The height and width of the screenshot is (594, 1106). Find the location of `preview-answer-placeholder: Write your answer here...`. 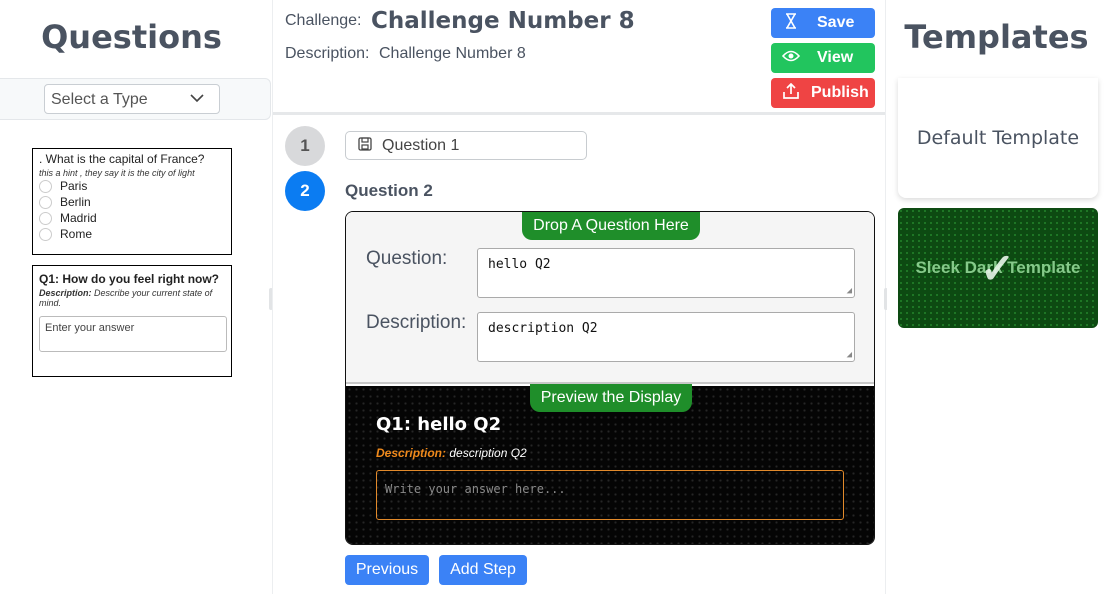

preview-answer-placeholder: Write your answer here... is located at coordinates (475, 489).